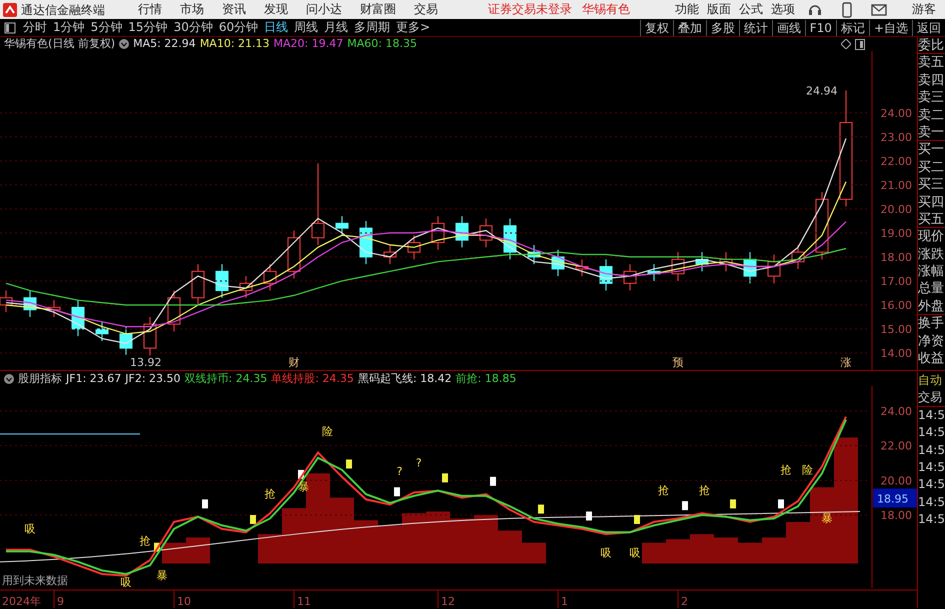 This screenshot has width=945, height=609. What do you see at coordinates (846, 44) in the screenshot?
I see `diamond-icon` at bounding box center [846, 44].